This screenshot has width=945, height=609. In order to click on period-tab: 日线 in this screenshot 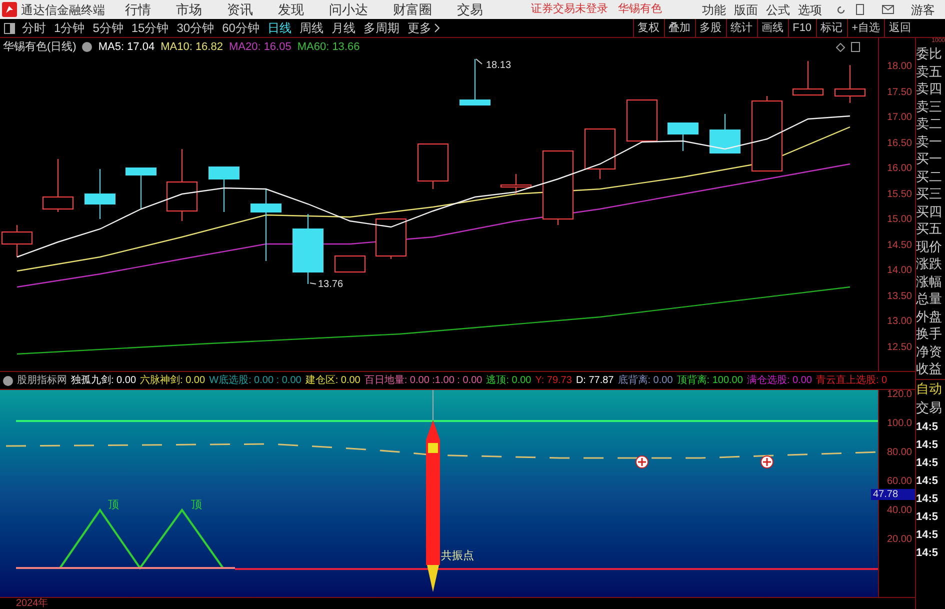, I will do `click(279, 28)`.